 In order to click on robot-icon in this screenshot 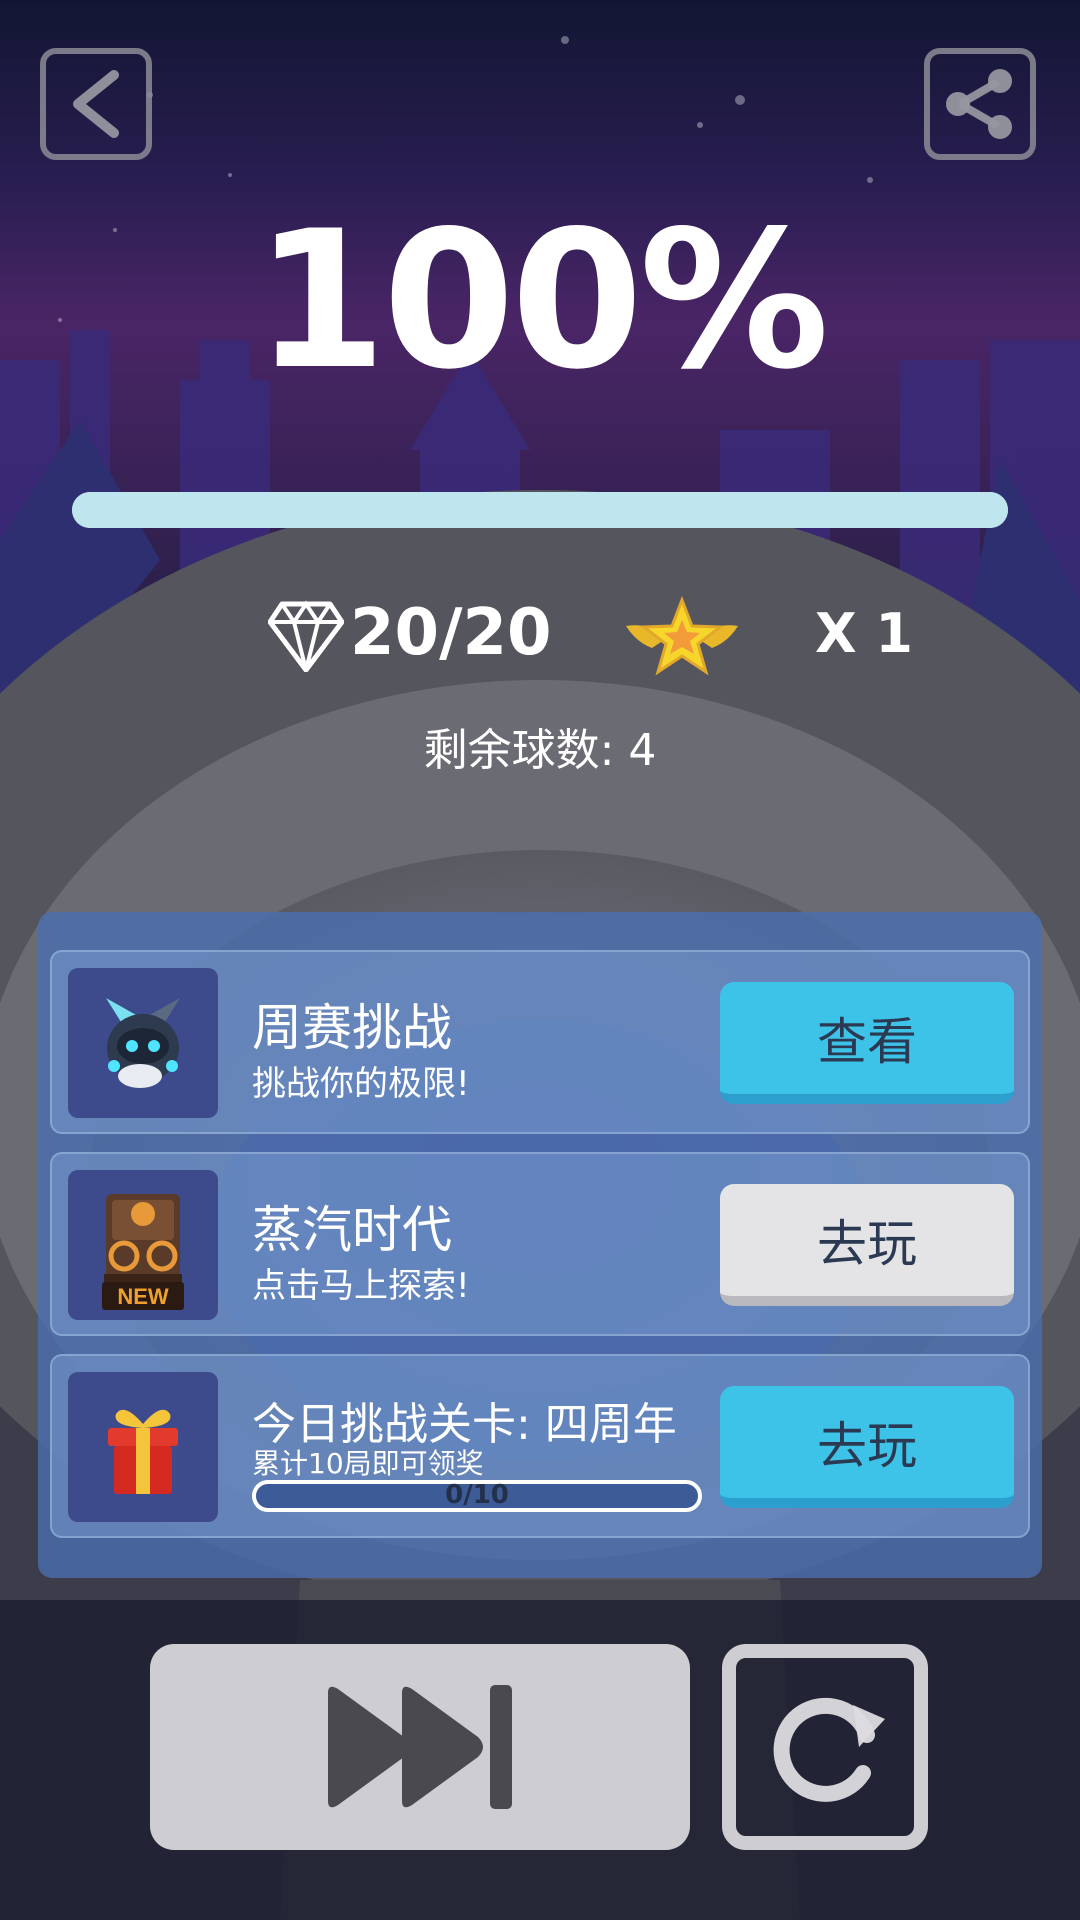, I will do `click(143, 1043)`.